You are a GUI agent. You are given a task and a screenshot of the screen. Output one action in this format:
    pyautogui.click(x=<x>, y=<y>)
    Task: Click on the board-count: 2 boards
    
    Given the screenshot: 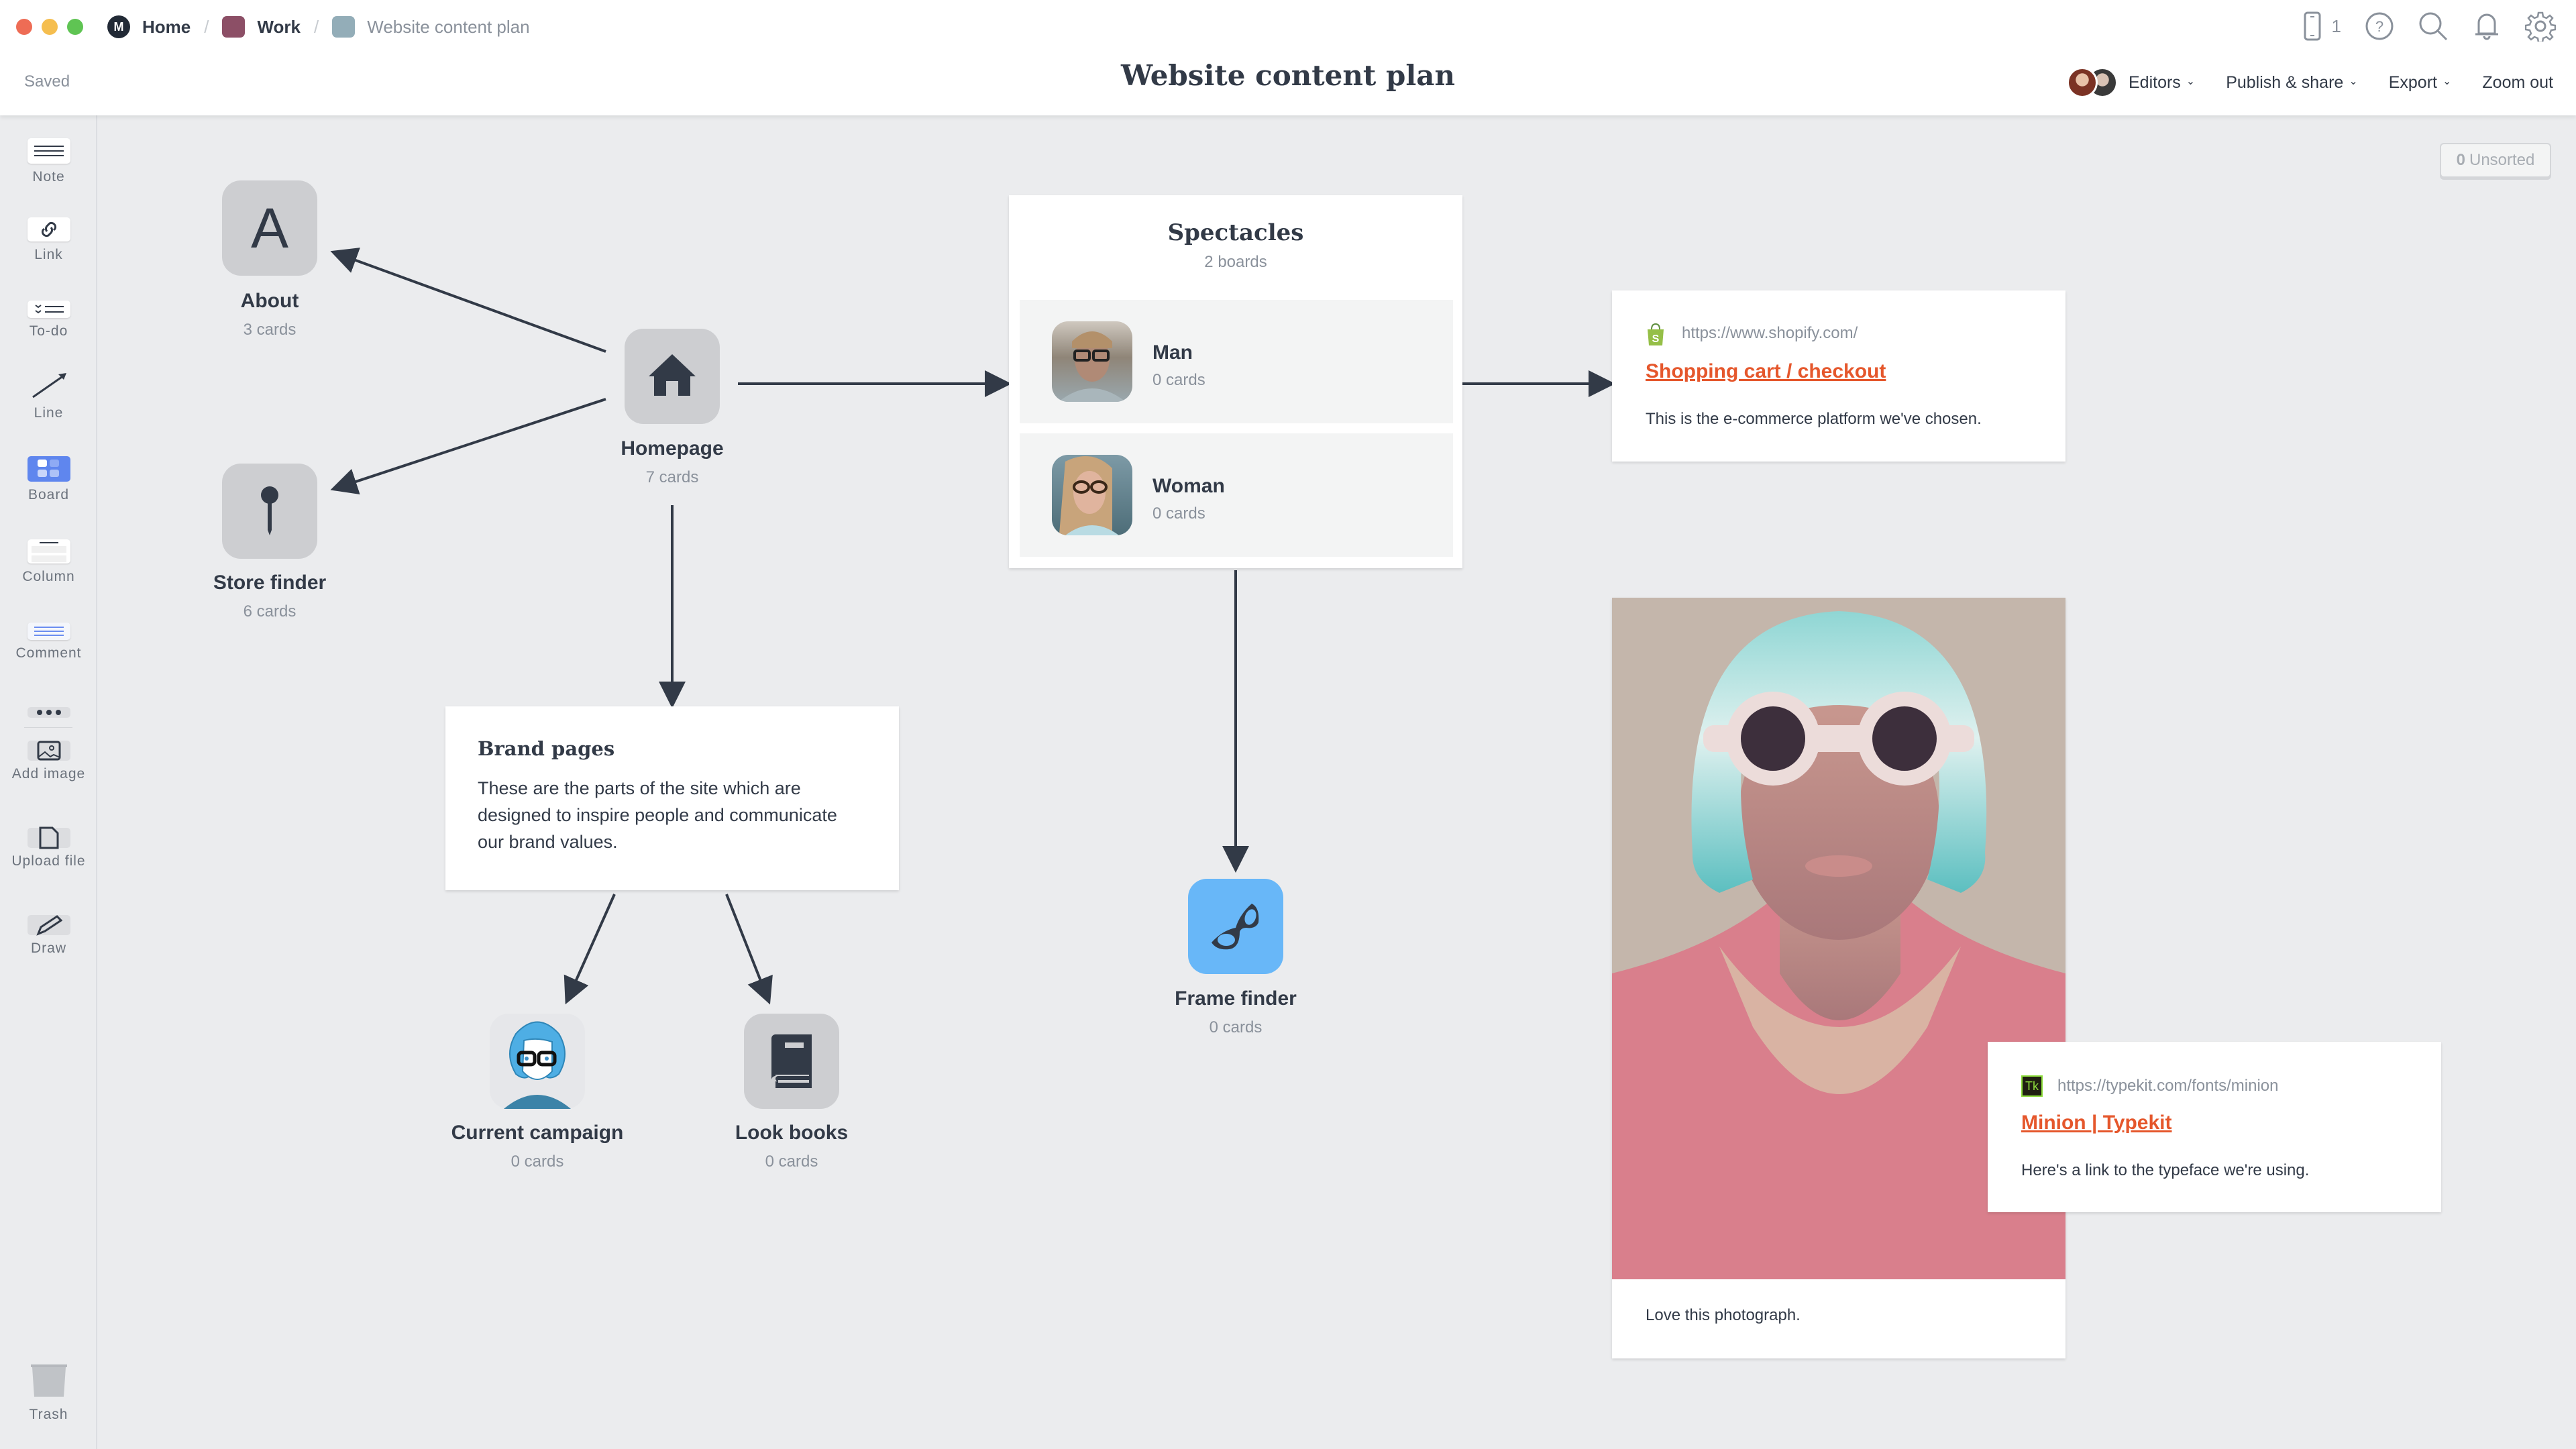 What is the action you would take?
    pyautogui.click(x=1235, y=262)
    